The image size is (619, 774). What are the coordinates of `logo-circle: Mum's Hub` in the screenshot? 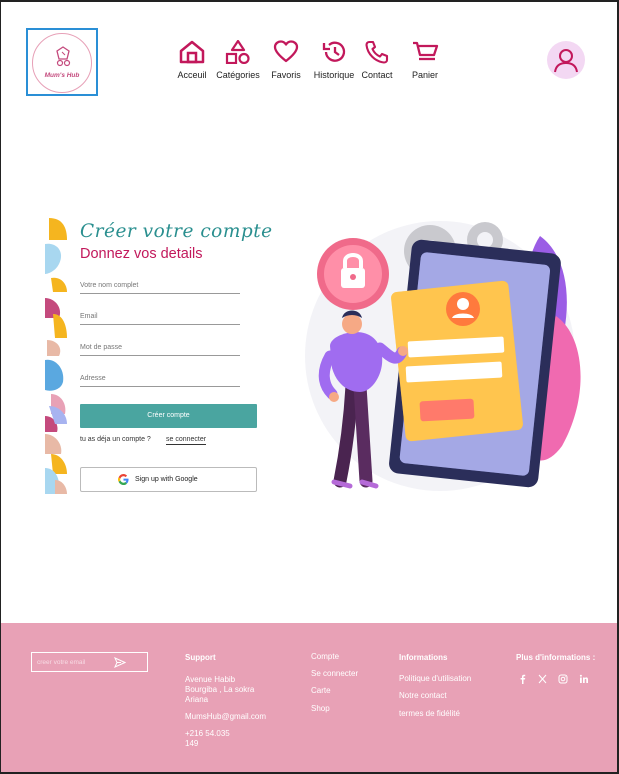 It's located at (62, 63).